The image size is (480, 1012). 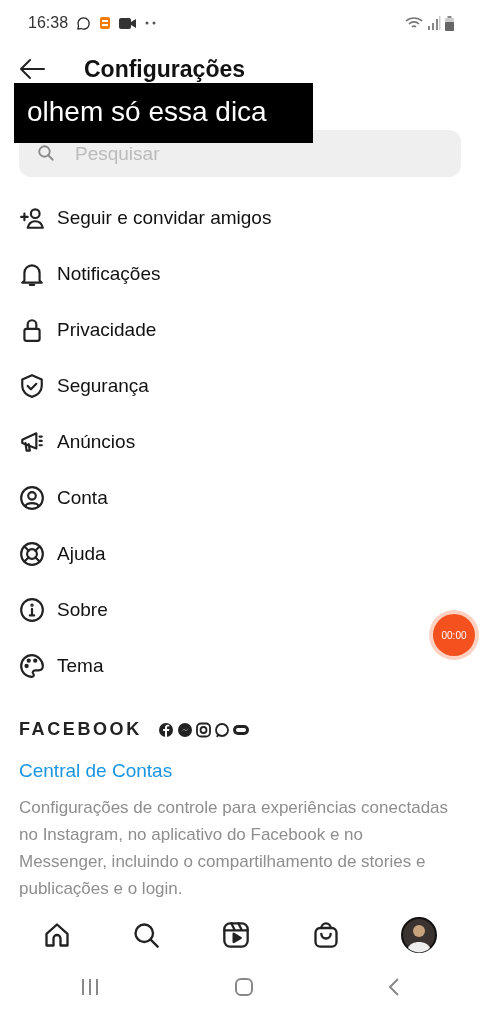 I want to click on settings-item: Notificações, so click(x=90, y=274).